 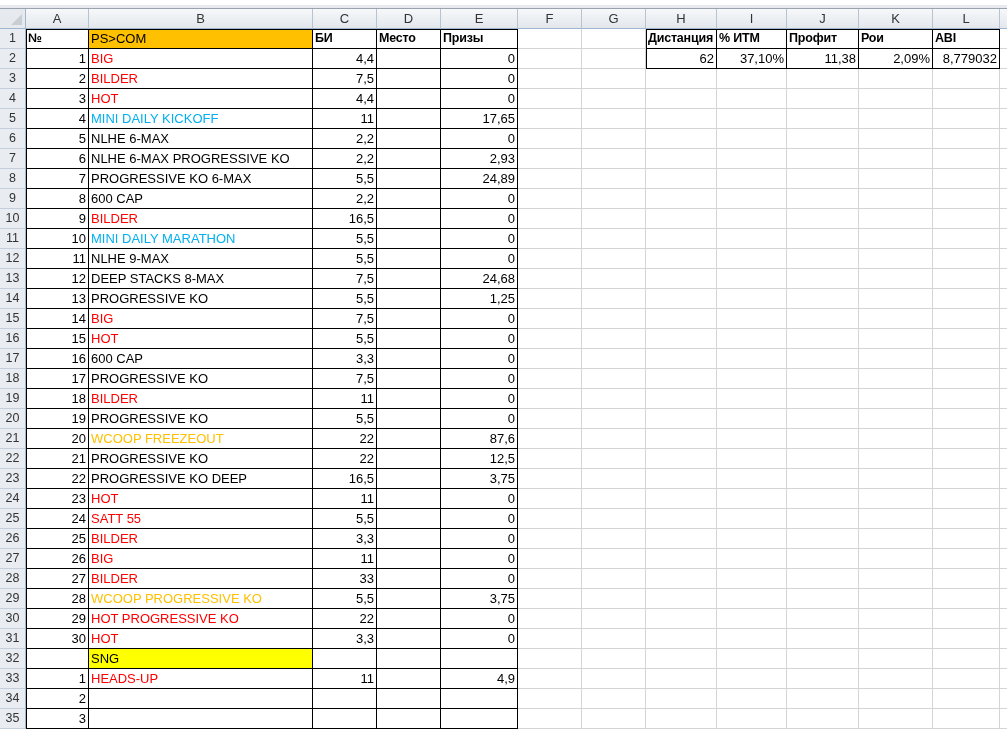 What do you see at coordinates (201, 239) in the screenshot?
I see `table-cell: MINI DAILY MARATHON` at bounding box center [201, 239].